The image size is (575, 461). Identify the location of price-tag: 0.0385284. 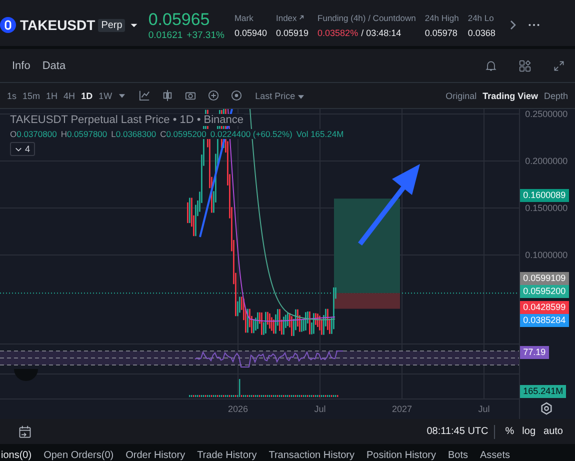
(544, 320).